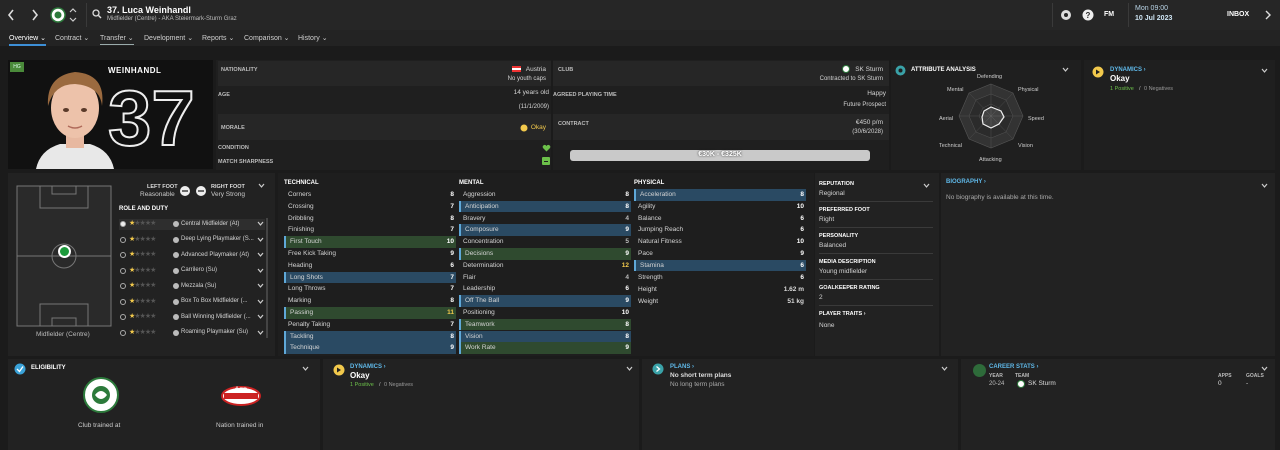 This screenshot has height=450, width=1280. What do you see at coordinates (545, 242) in the screenshot?
I see `attribute-row: Concentration 5` at bounding box center [545, 242].